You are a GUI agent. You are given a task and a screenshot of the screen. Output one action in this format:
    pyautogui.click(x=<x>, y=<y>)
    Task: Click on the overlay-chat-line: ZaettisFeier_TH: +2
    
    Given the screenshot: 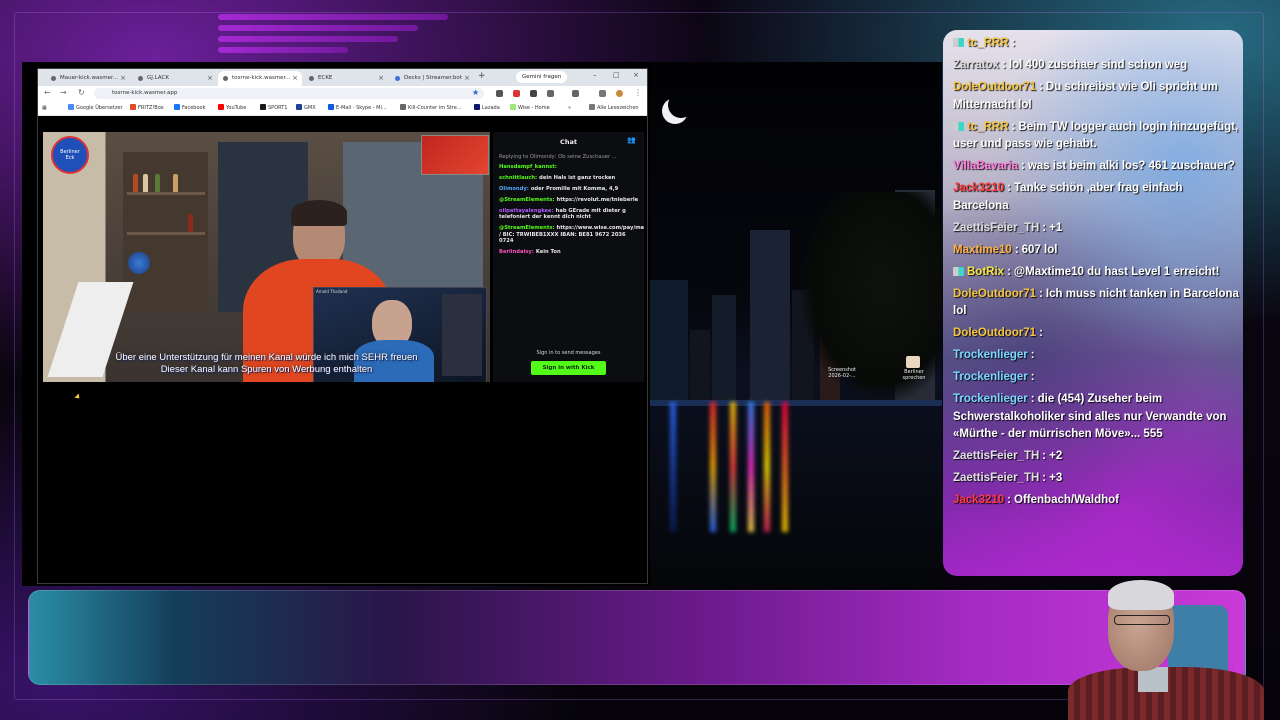 What is the action you would take?
    pyautogui.click(x=1095, y=457)
    